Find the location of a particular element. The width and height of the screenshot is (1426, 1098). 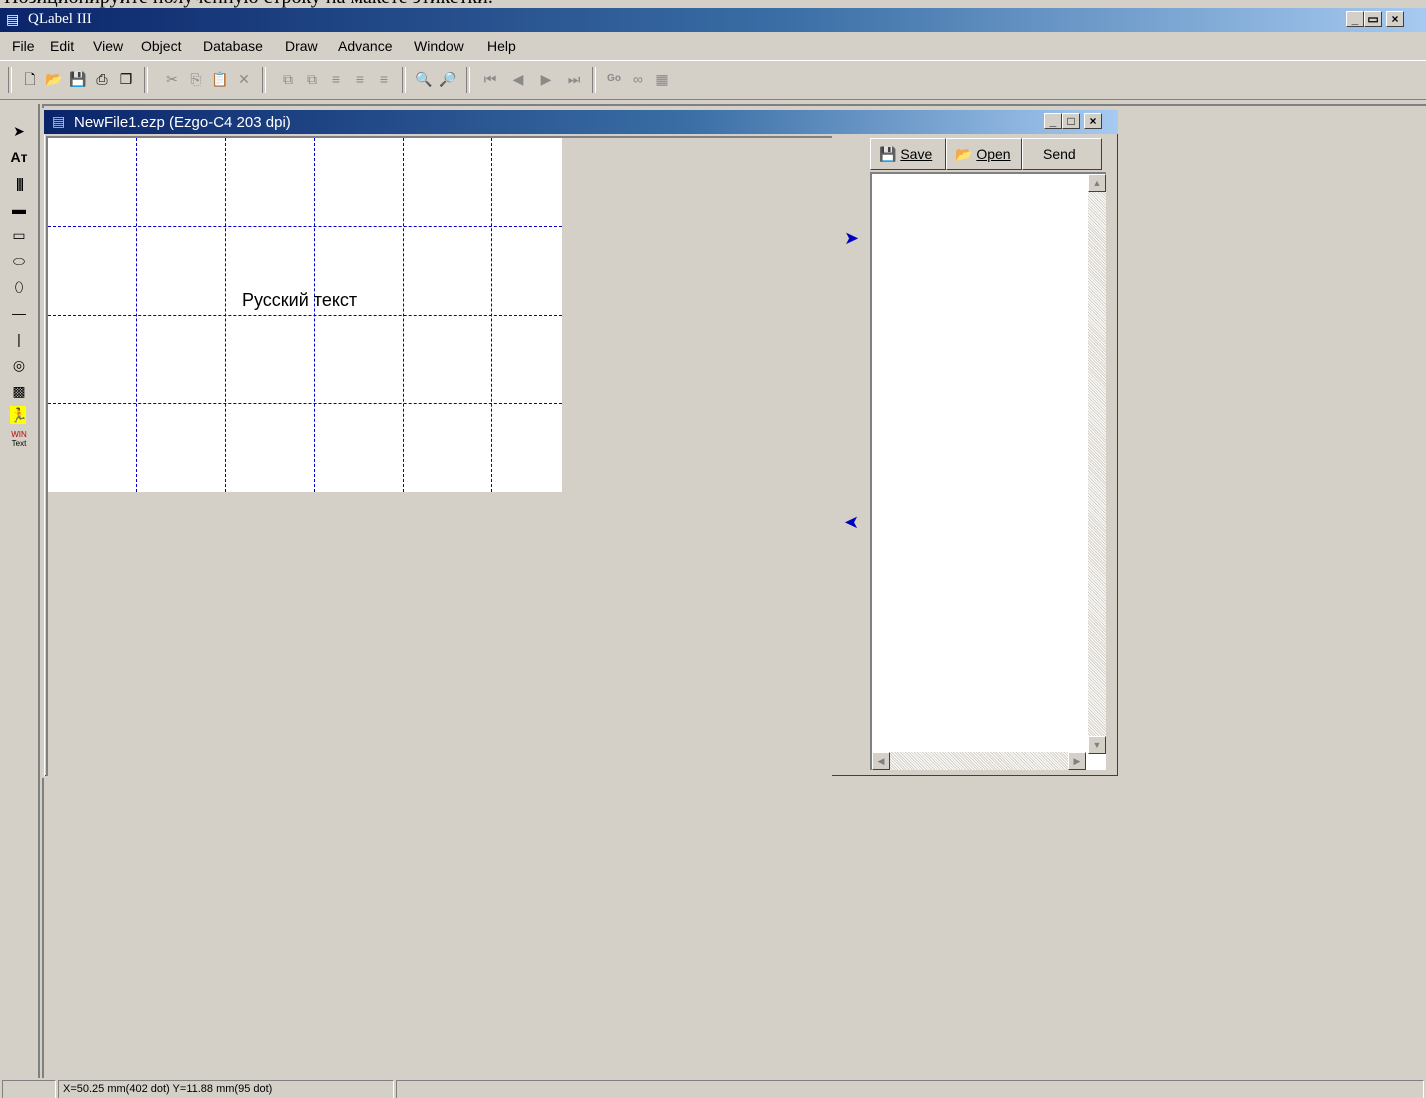

document-titlebar: ▤ NewFile1.ezp (Ezgo-C4 203 dpi) _ □ × is located at coordinates (581, 122).